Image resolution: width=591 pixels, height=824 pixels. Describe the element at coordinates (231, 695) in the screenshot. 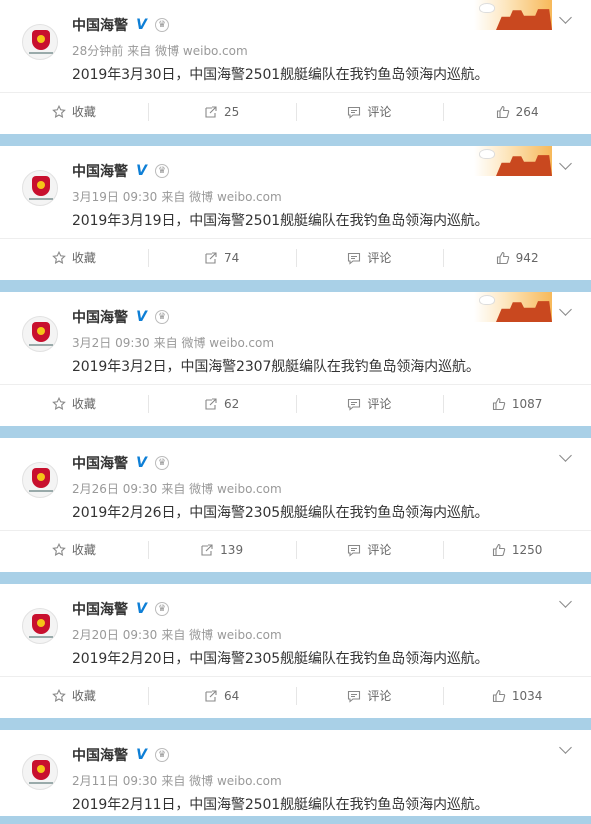

I see `repost-count: 64` at that location.